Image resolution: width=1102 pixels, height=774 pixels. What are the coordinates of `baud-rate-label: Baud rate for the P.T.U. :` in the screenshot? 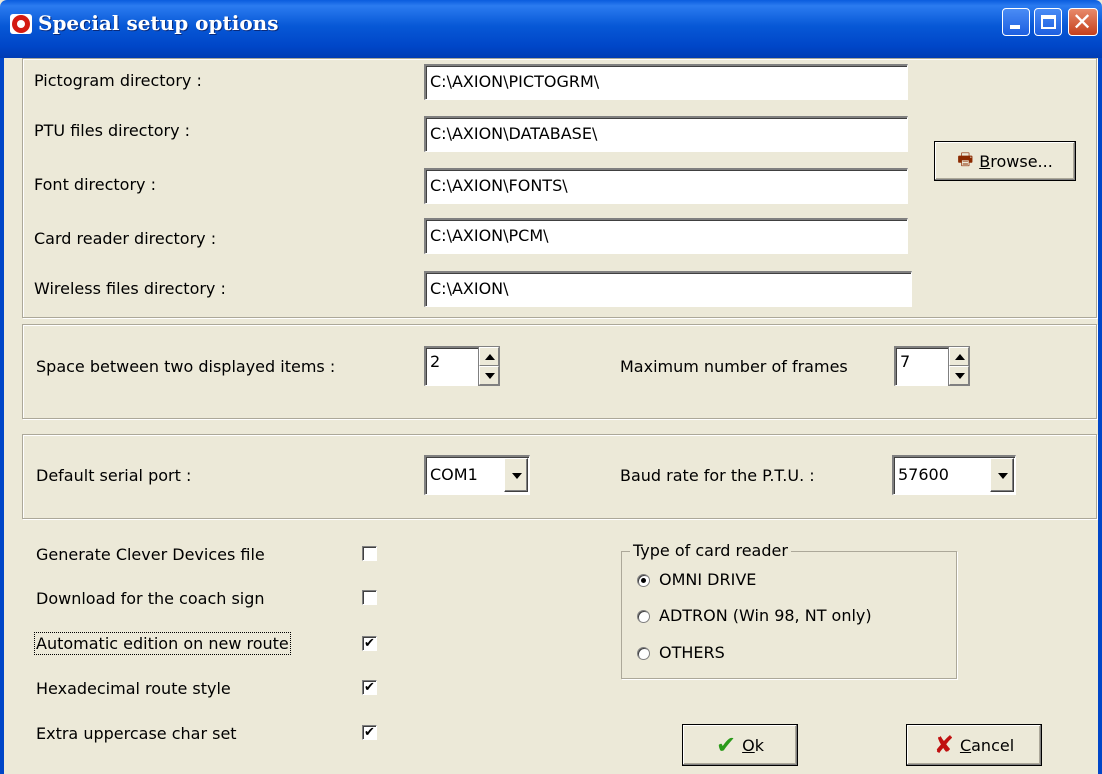 It's located at (717, 475).